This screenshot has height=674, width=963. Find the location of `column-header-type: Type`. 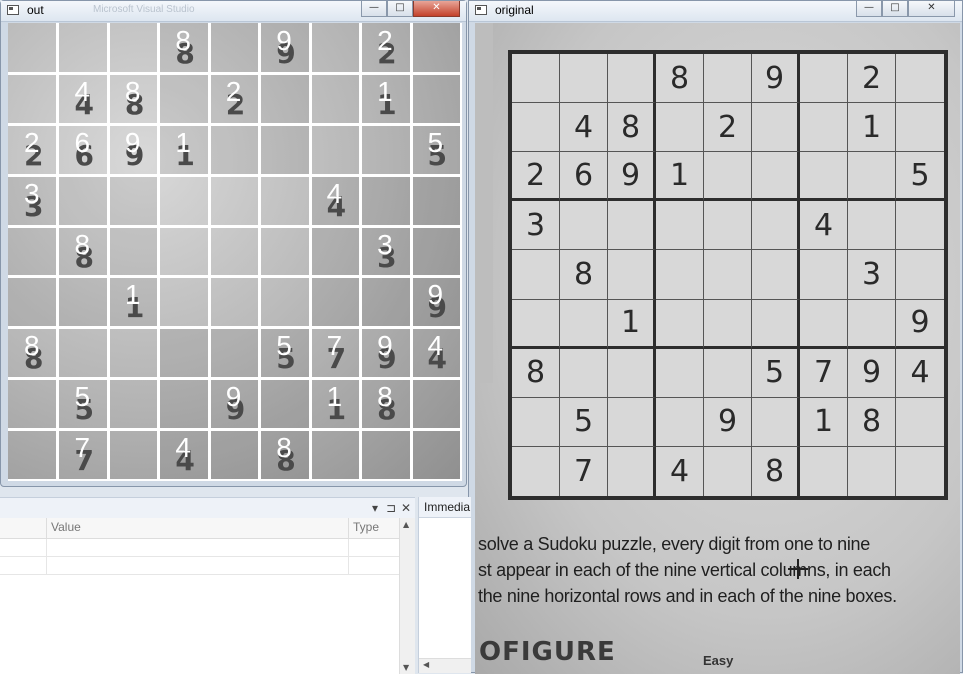

column-header-type: Type is located at coordinates (374, 528).